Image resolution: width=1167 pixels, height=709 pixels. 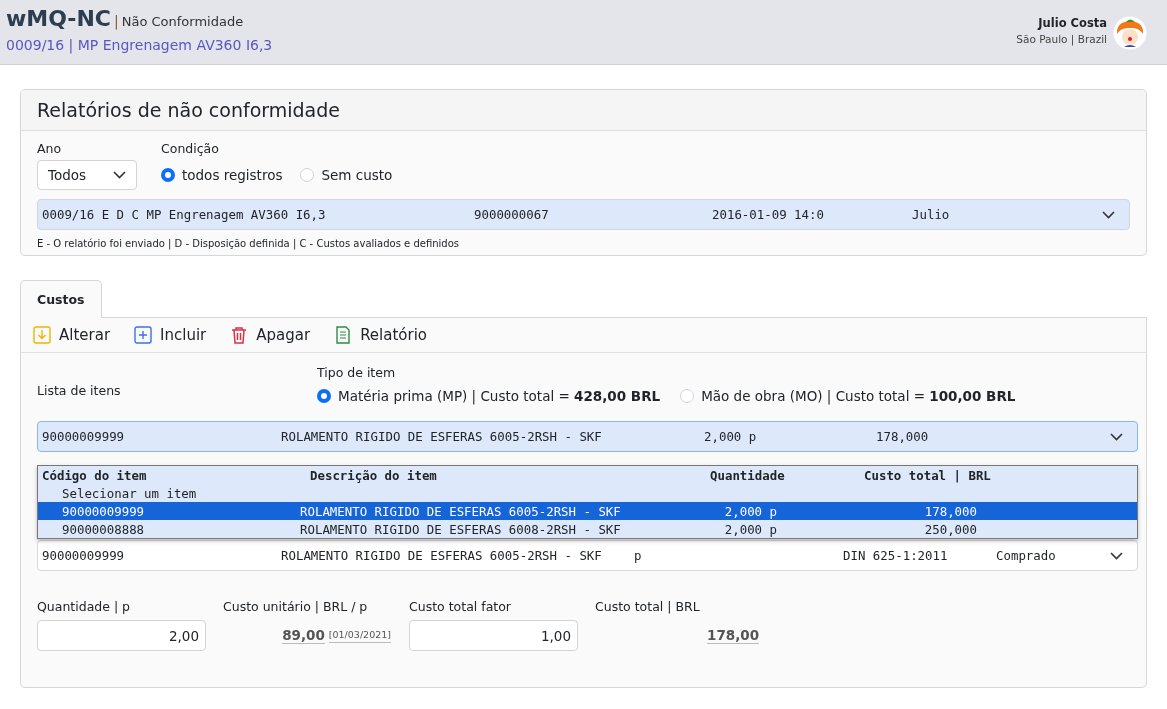 I want to click on item-select: 90000009999 ROLAMENTO RIGIDO DE ESFERAS 6005-2RSH - SKF 2,000 p 178,000, so click(x=587, y=436).